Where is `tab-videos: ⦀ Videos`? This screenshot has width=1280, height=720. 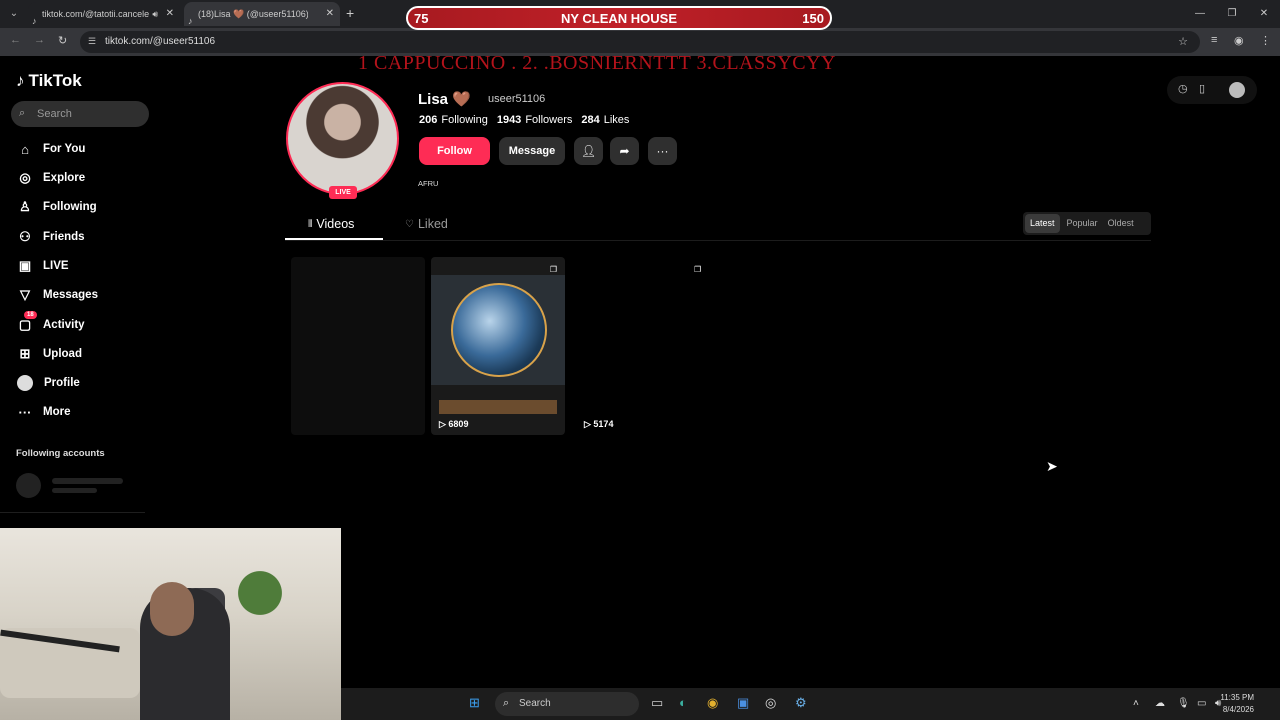 tab-videos: ⦀ Videos is located at coordinates (331, 224).